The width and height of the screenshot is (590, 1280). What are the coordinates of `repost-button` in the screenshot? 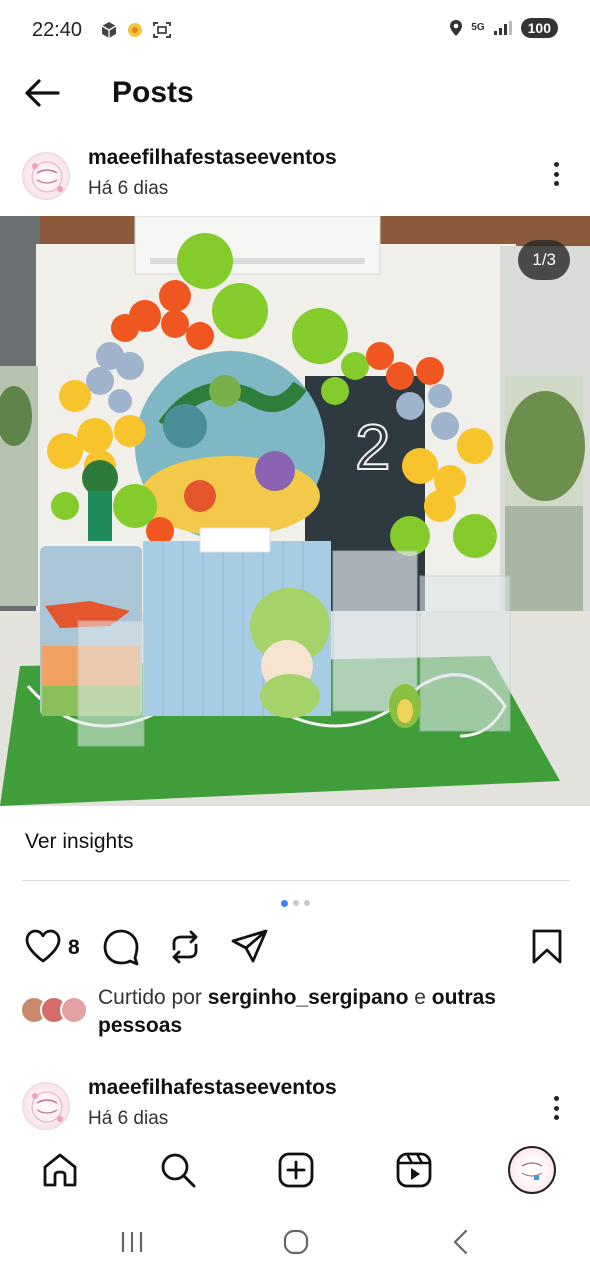 It's located at (185, 949).